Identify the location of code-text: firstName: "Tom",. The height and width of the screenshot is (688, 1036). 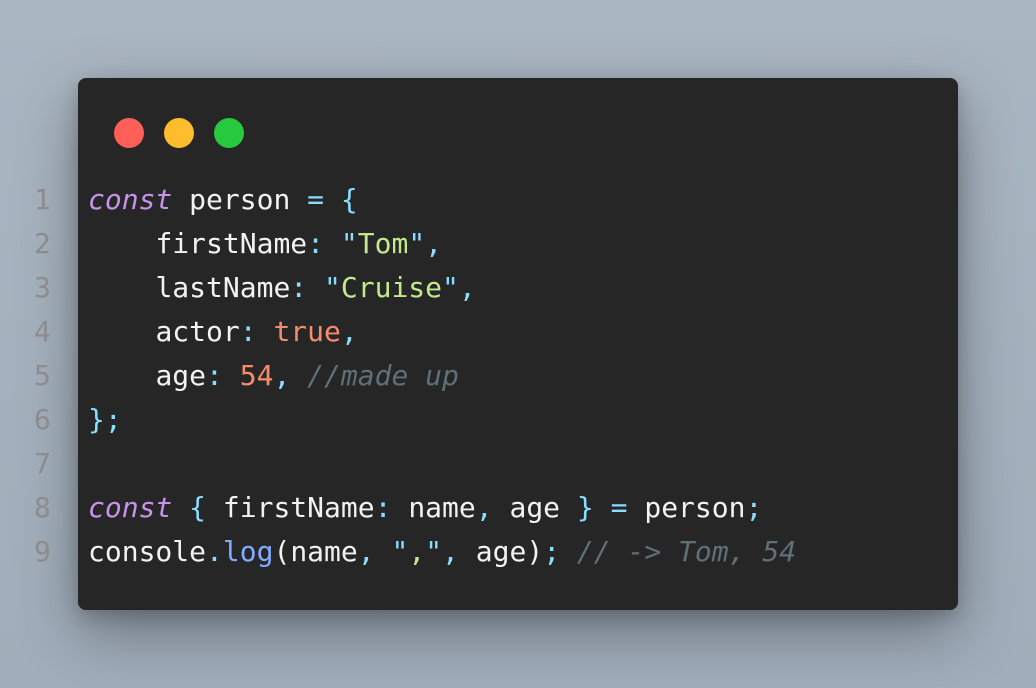
(265, 244).